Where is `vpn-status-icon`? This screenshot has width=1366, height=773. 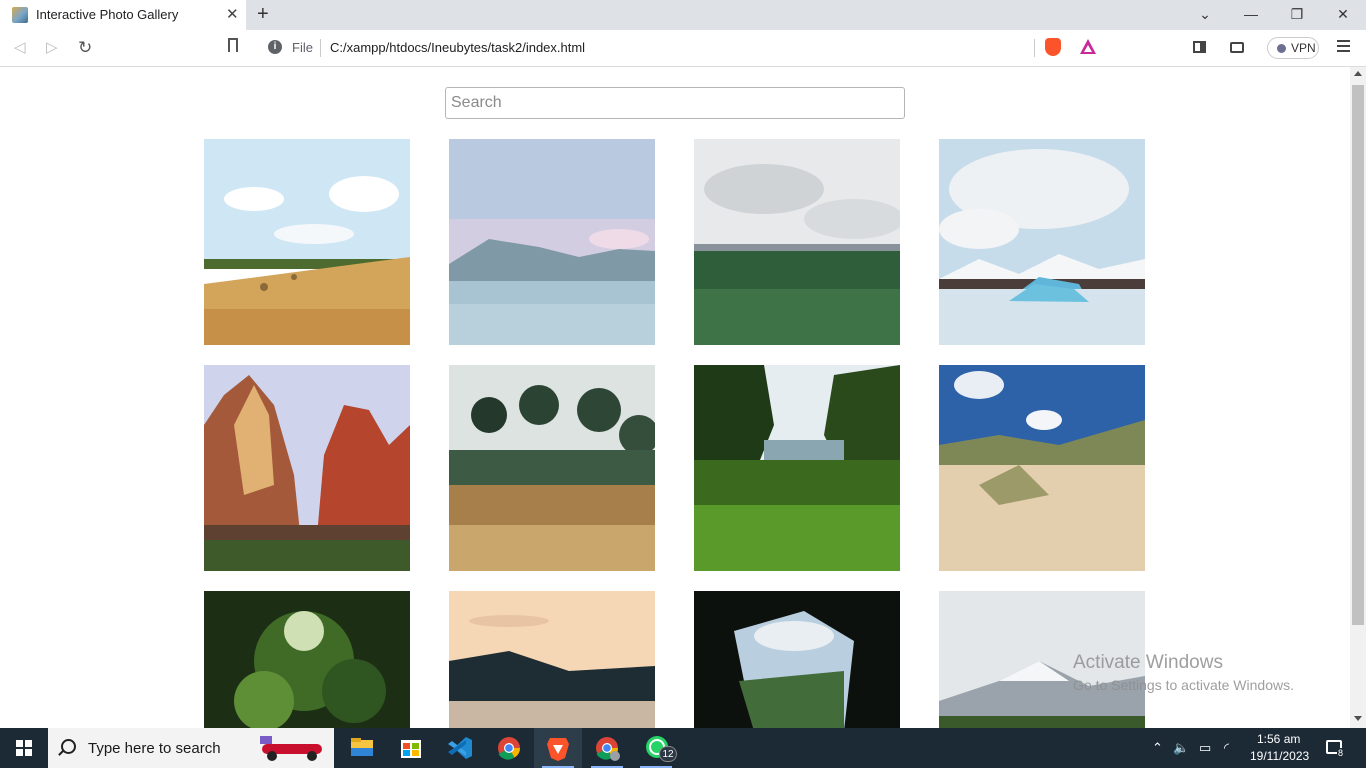
vpn-status-icon is located at coordinates (1281, 48).